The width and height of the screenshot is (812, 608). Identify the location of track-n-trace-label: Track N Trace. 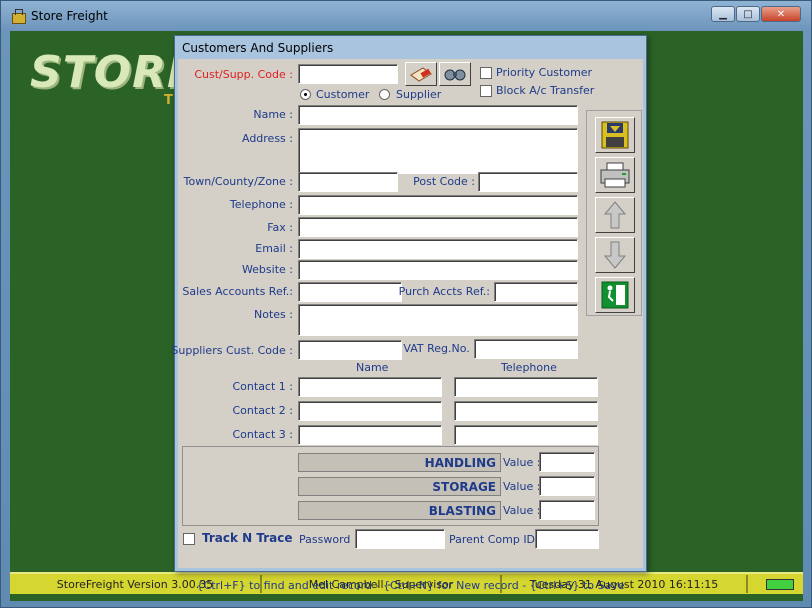
(247, 538).